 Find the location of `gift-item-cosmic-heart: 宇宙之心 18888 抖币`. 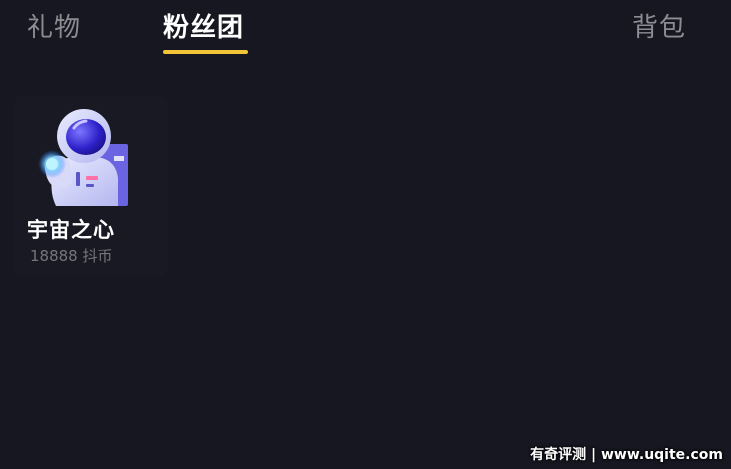

gift-item-cosmic-heart: 宇宙之心 18888 抖币 is located at coordinates (91, 186).